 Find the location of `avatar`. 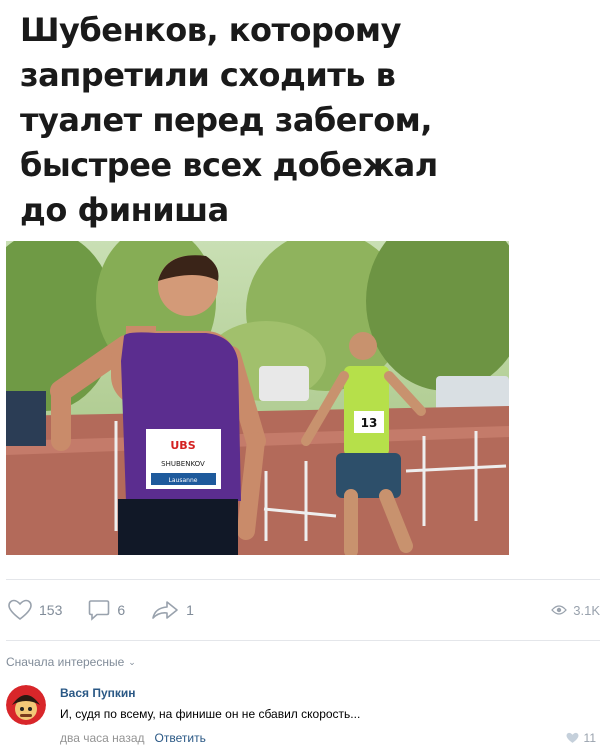

avatar is located at coordinates (26, 705).